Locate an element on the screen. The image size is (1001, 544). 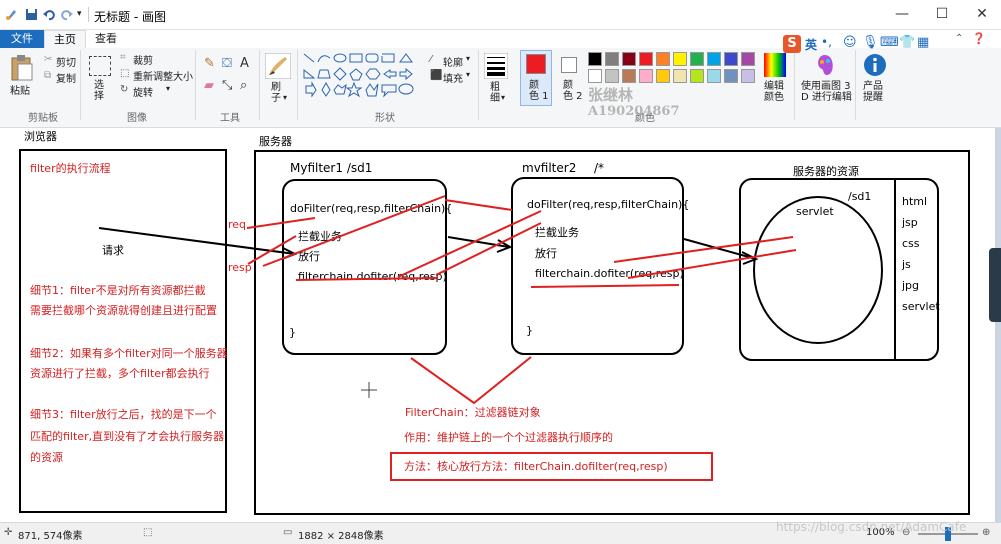
side-panel-toggle is located at coordinates (995, 285).